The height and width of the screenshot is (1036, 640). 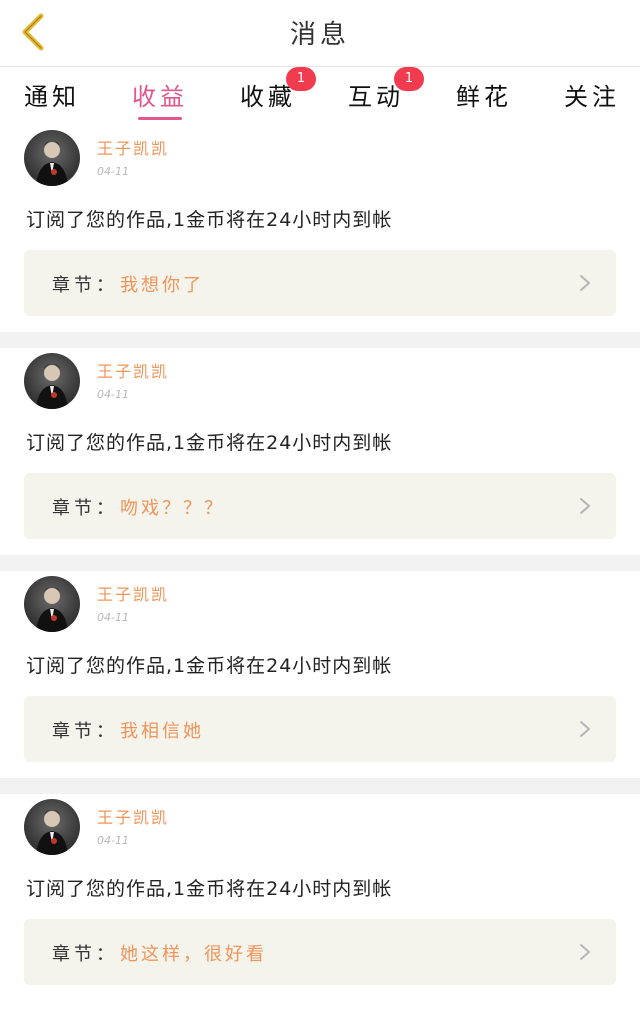 I want to click on tab-favorites: 收藏 1, so click(x=278, y=94).